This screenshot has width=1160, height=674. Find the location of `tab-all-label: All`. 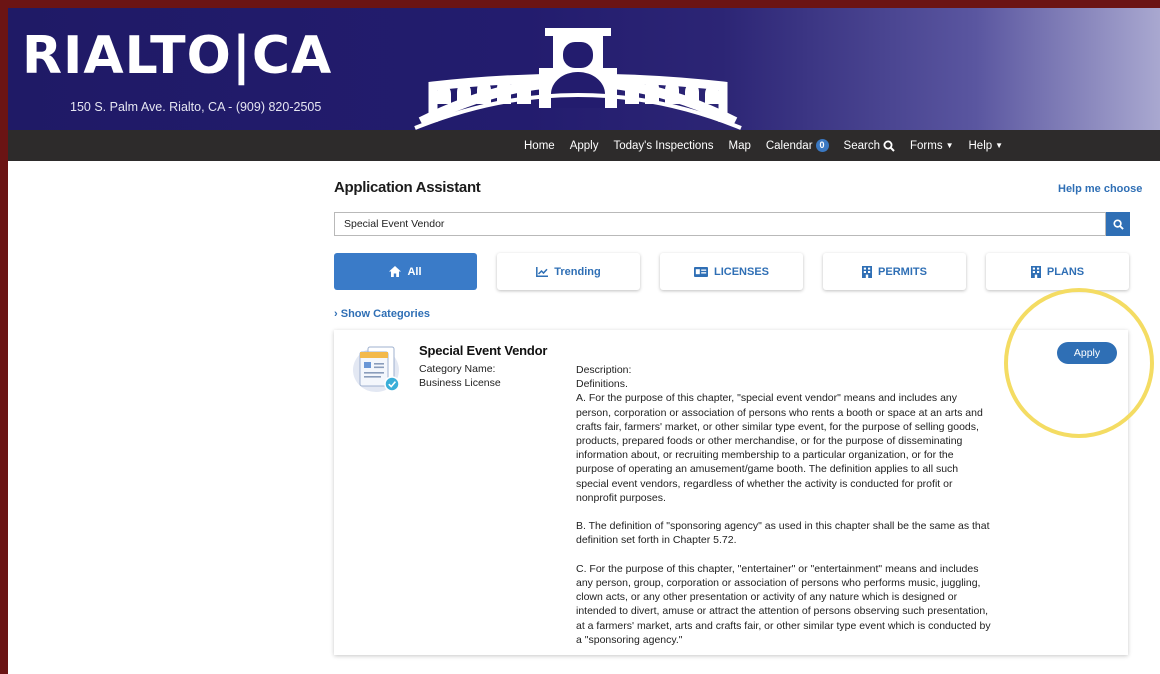

tab-all-label: All is located at coordinates (414, 271).